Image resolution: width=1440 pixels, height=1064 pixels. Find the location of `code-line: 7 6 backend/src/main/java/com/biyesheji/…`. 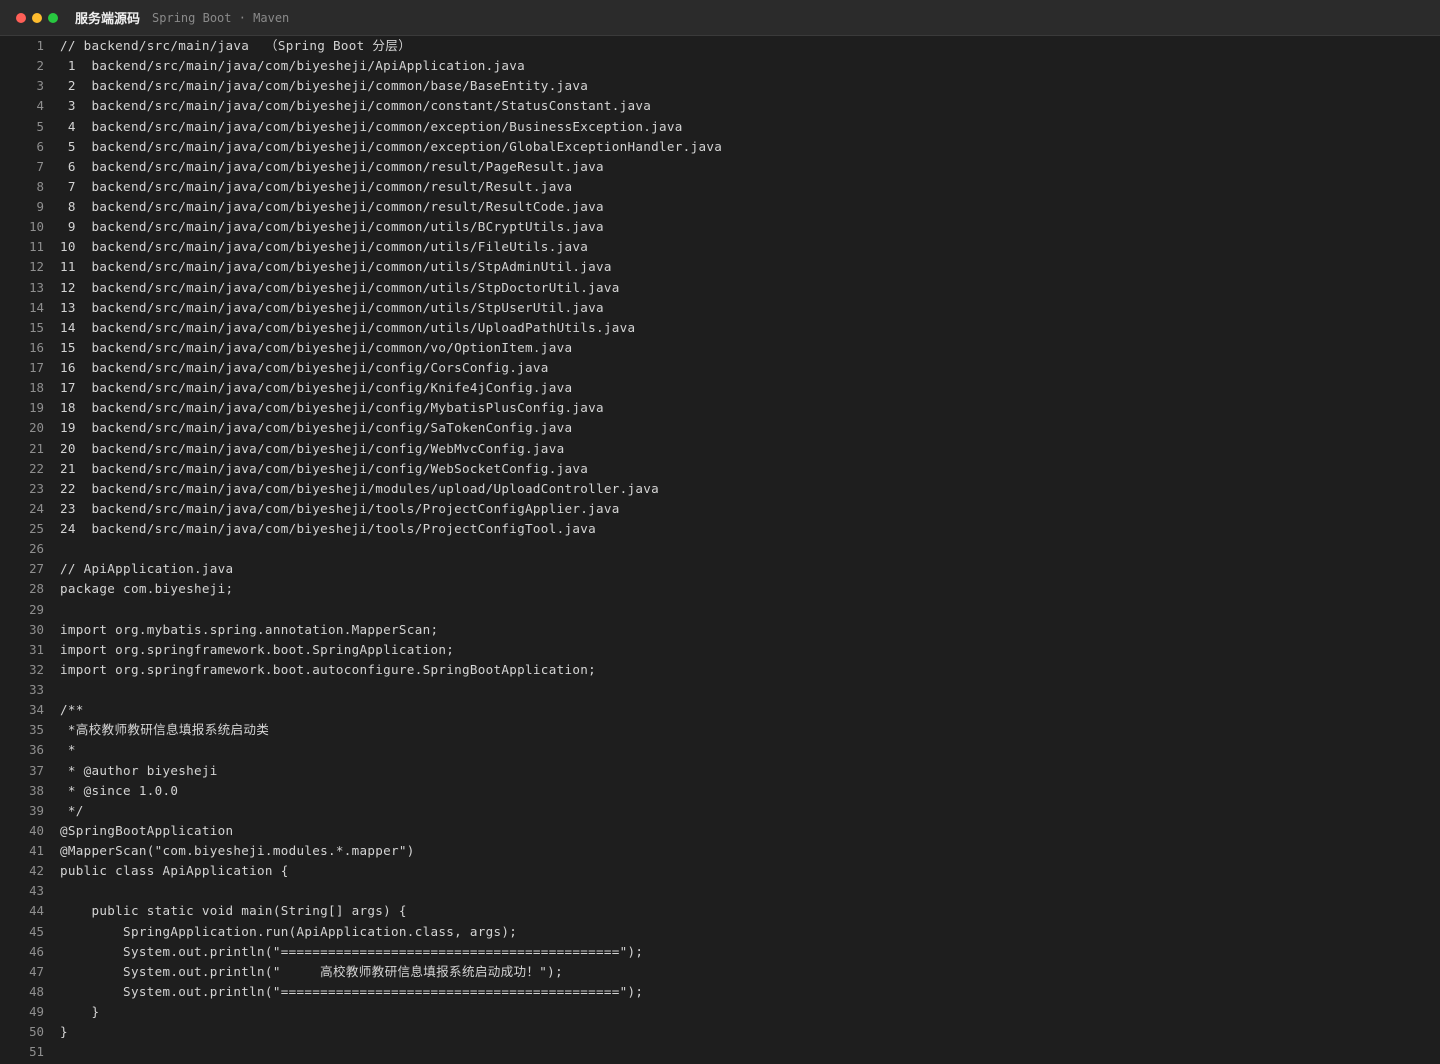

code-line: 7 6 backend/src/main/java/com/biyesheji/… is located at coordinates (720, 167).